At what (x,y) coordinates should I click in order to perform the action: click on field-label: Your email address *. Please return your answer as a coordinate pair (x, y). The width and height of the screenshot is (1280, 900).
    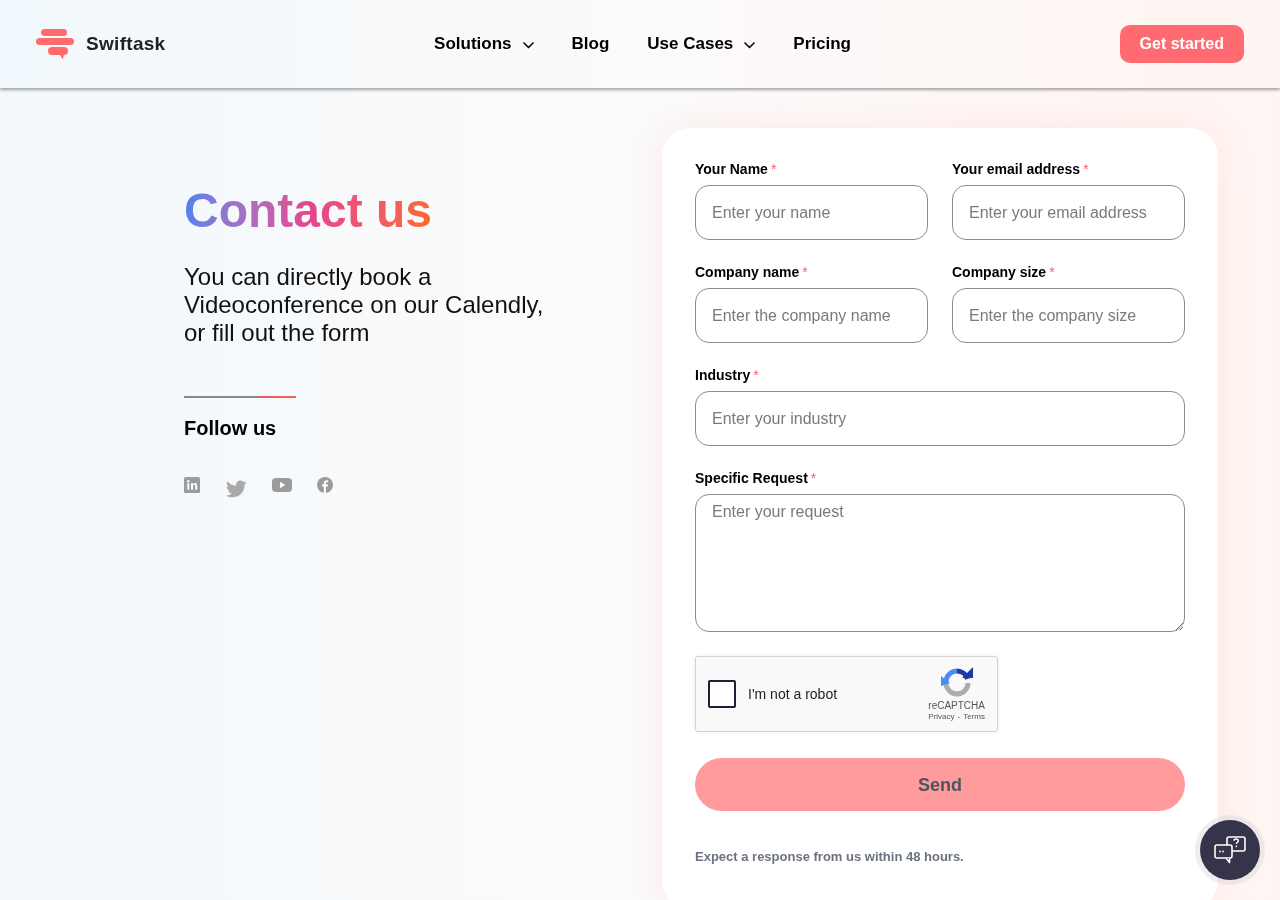
    Looking at the image, I should click on (1021, 169).